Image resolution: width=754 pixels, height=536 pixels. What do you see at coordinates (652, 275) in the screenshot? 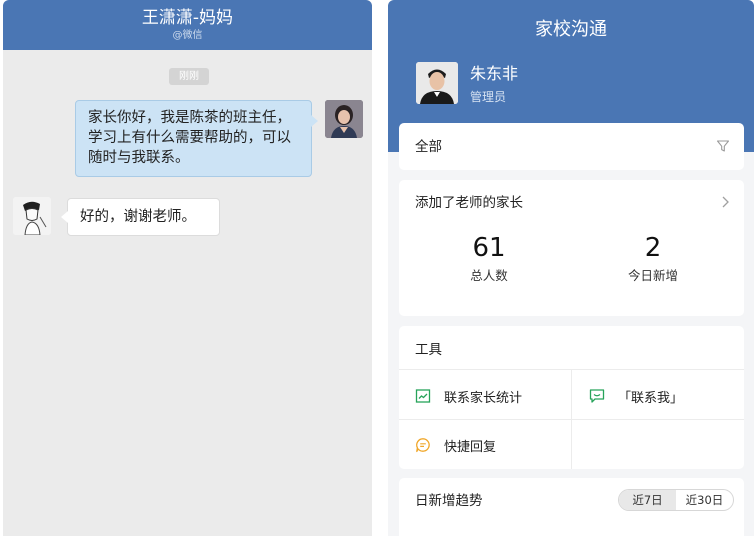
I see `stat-today-label: 今日新增` at bounding box center [652, 275].